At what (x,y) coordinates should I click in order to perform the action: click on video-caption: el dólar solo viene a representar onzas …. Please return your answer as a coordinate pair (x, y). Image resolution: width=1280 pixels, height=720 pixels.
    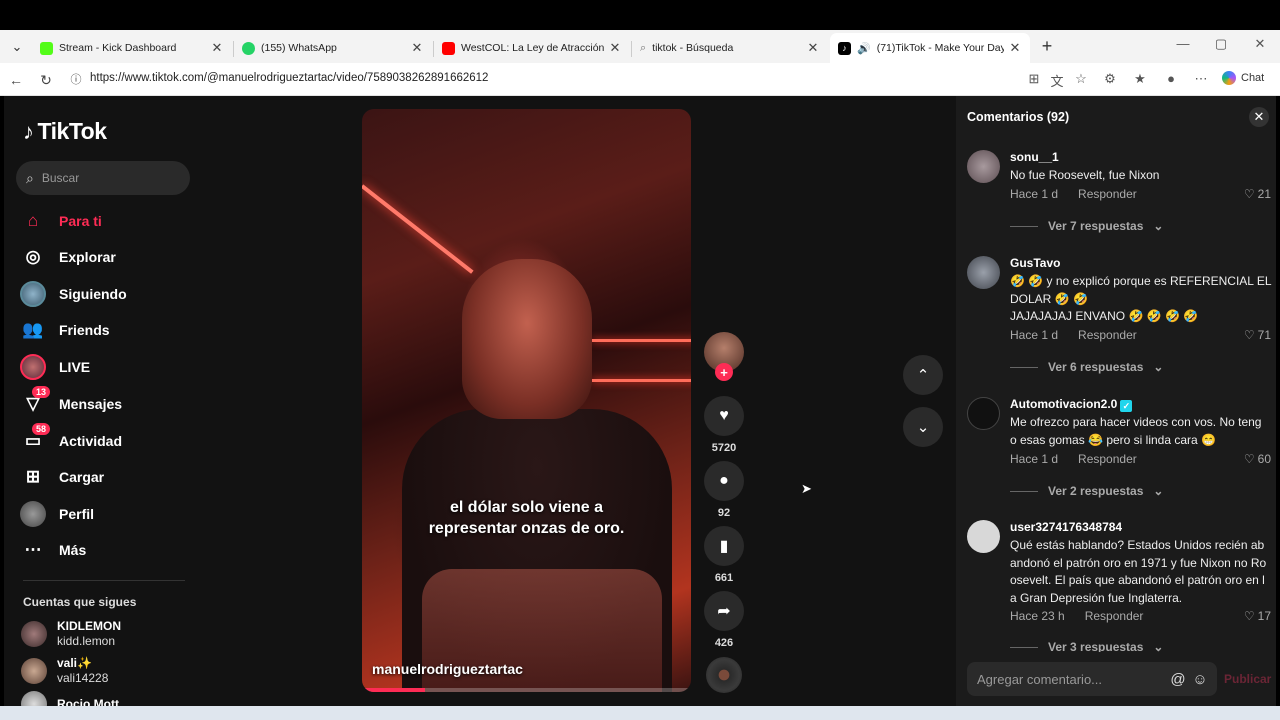
    Looking at the image, I should click on (526, 518).